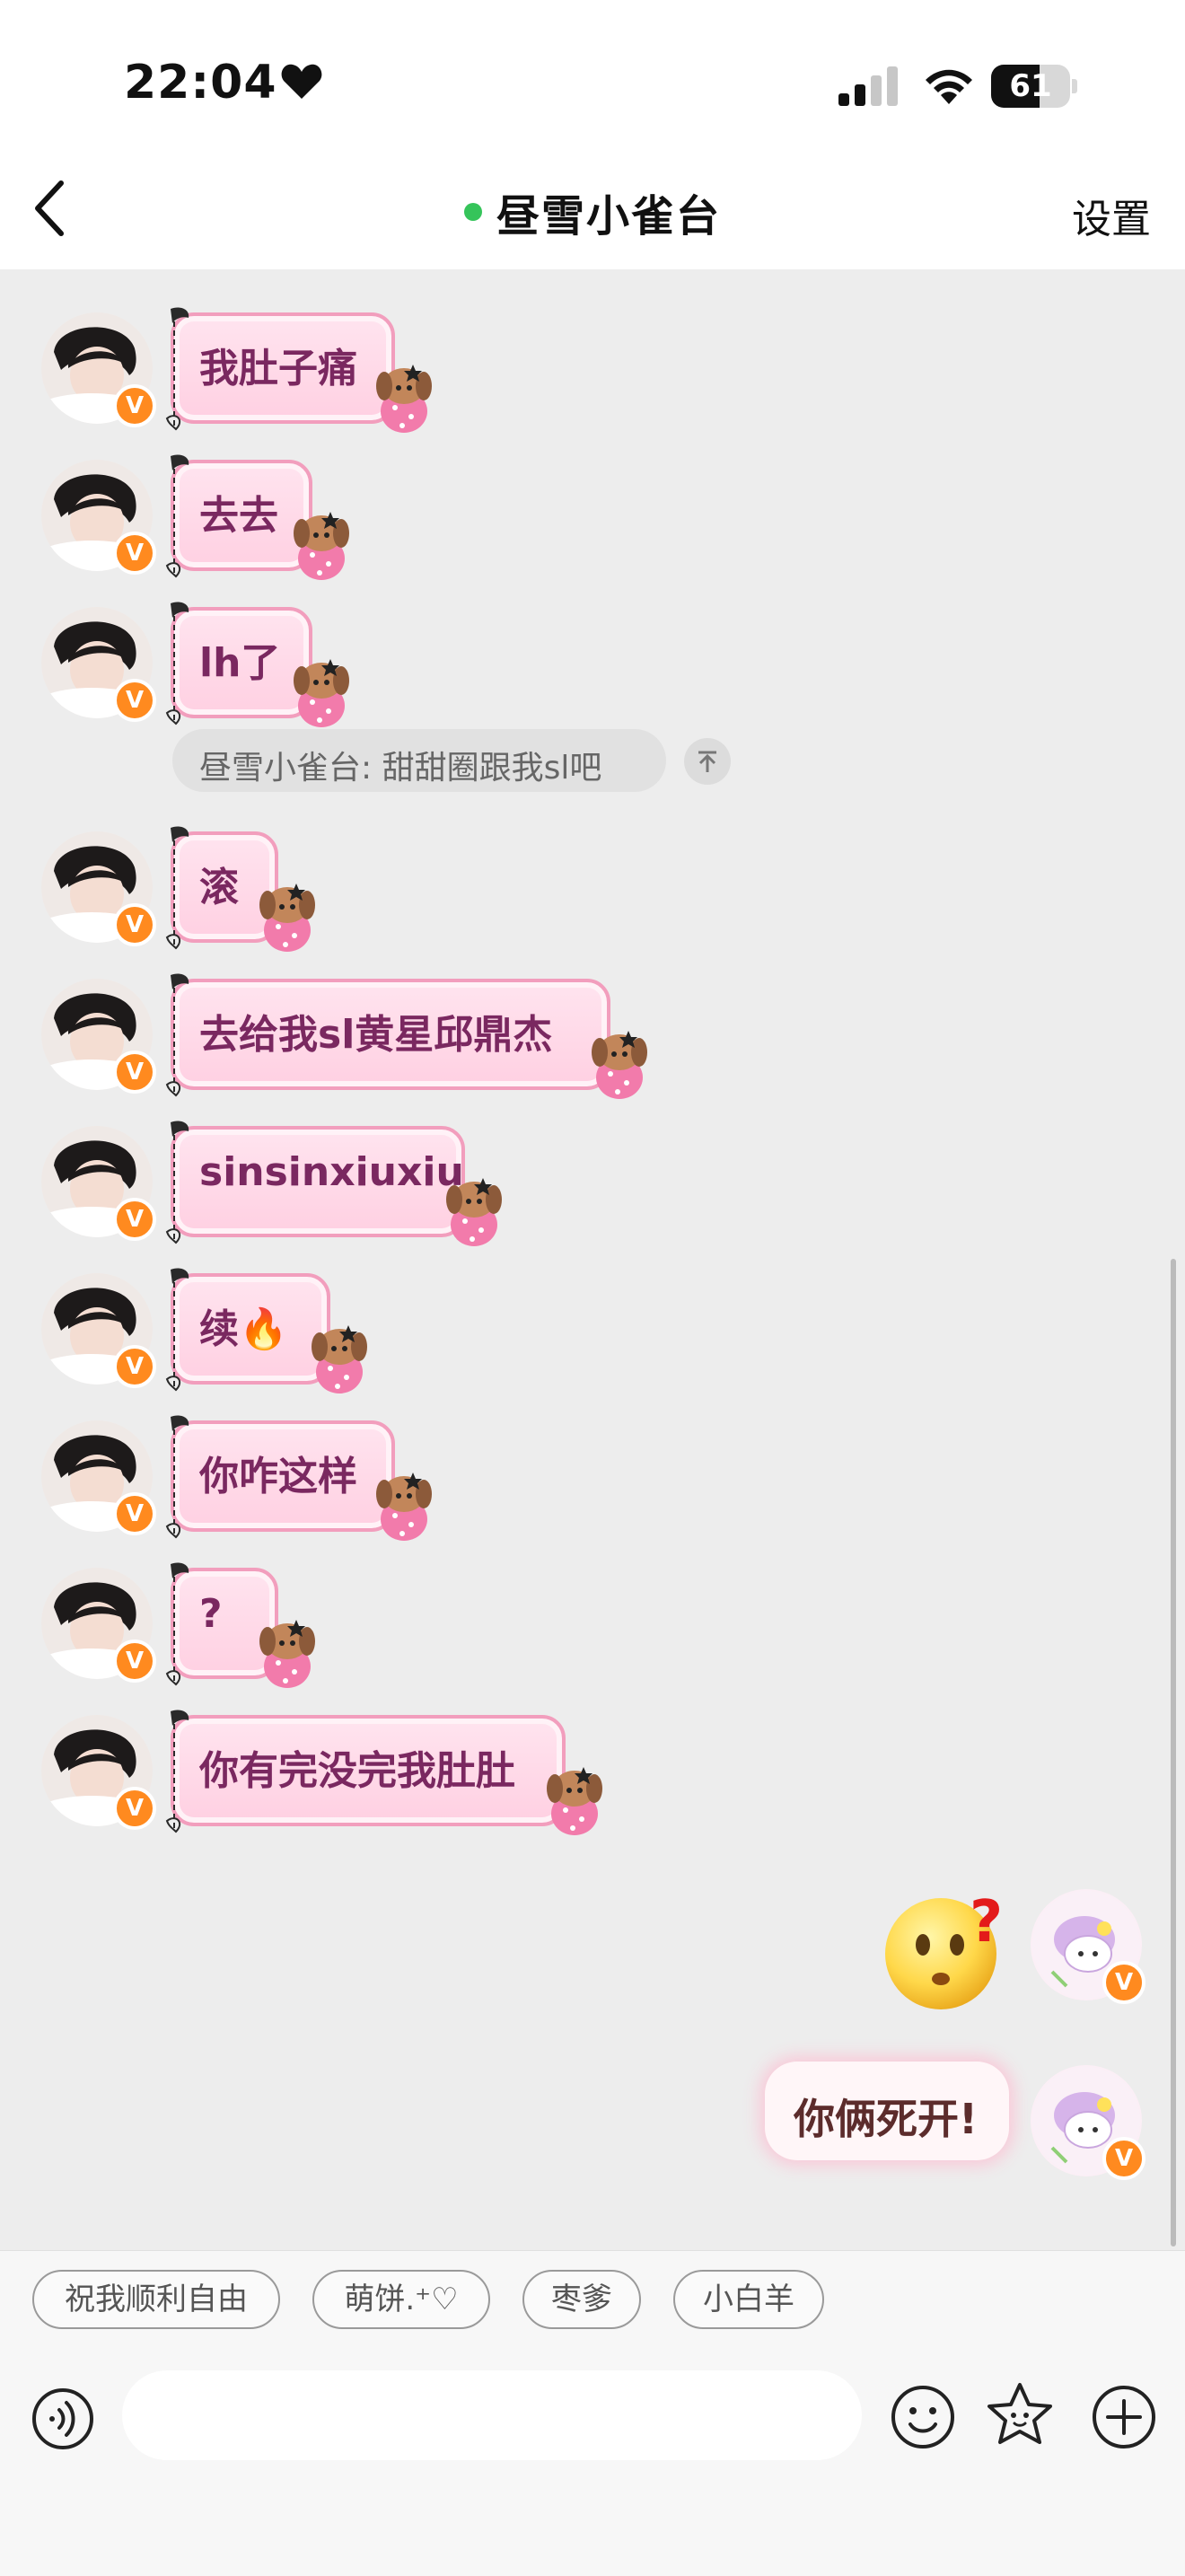 The image size is (1185, 2576). I want to click on quick-reply-chip: 祝我顺利自由, so click(156, 2299).